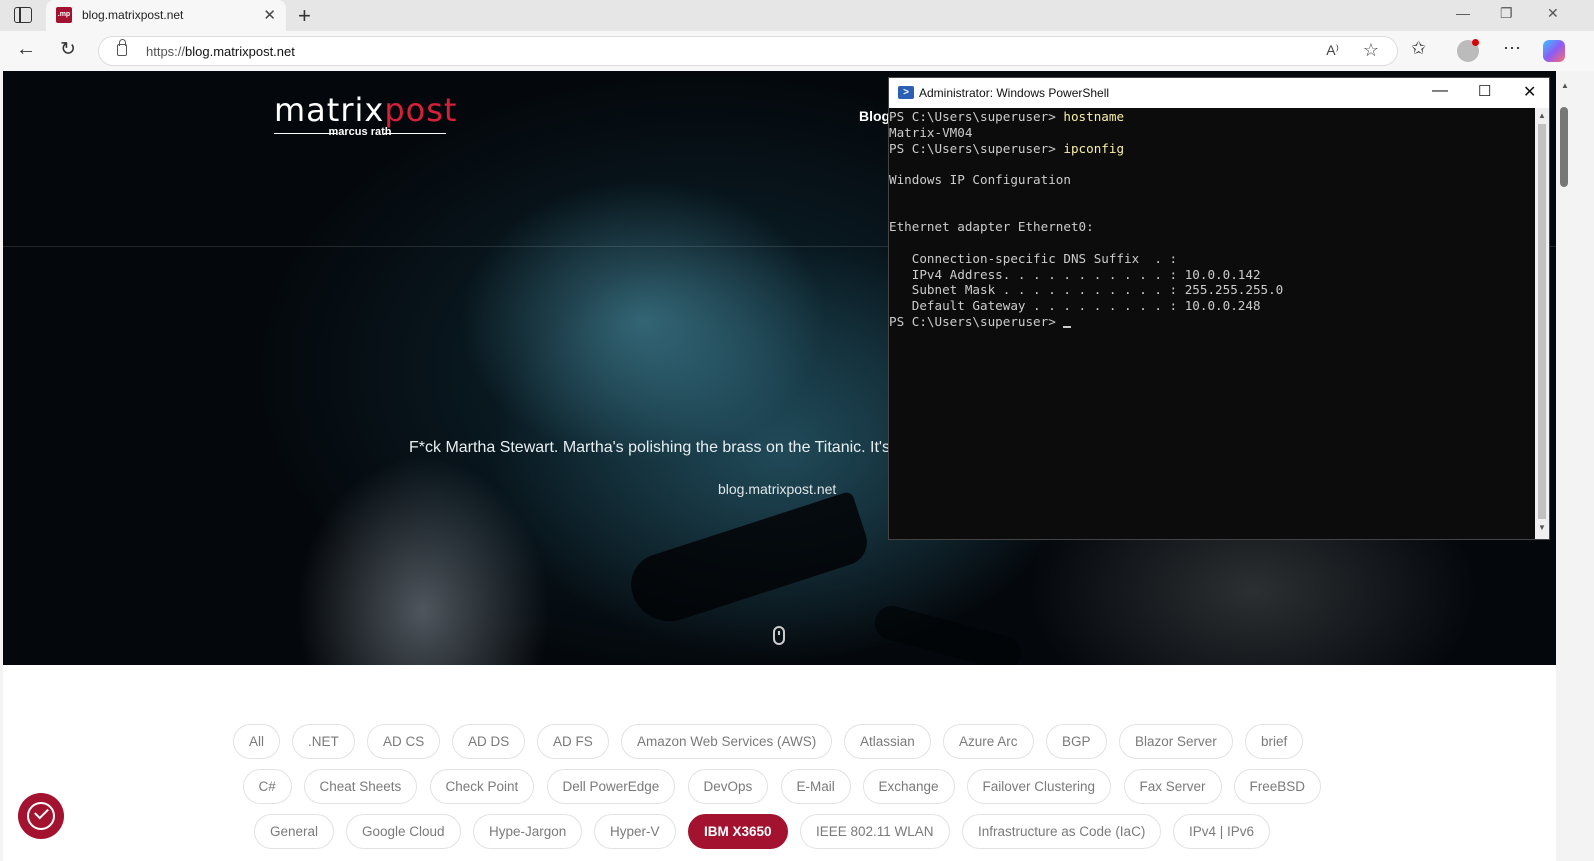 This screenshot has width=1594, height=861. I want to click on tag-pill: General, so click(294, 831).